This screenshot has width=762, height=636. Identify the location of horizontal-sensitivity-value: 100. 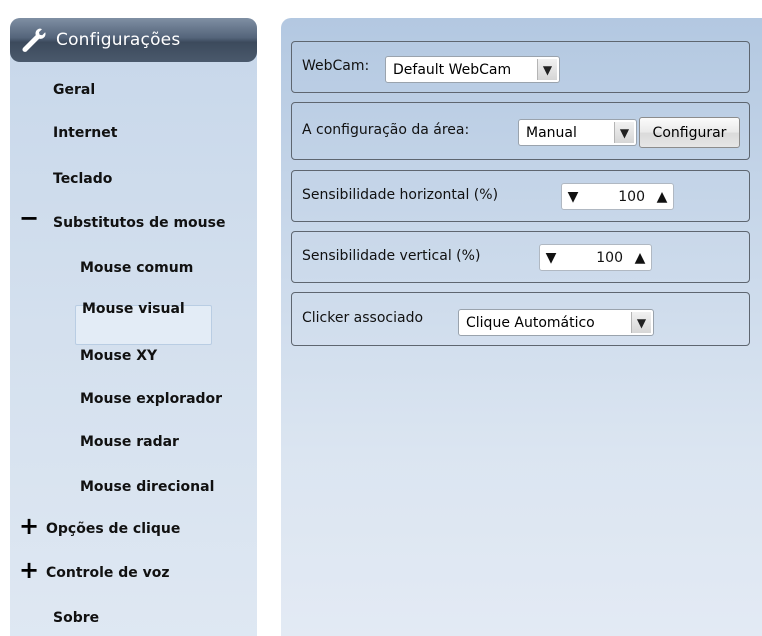
(617, 197).